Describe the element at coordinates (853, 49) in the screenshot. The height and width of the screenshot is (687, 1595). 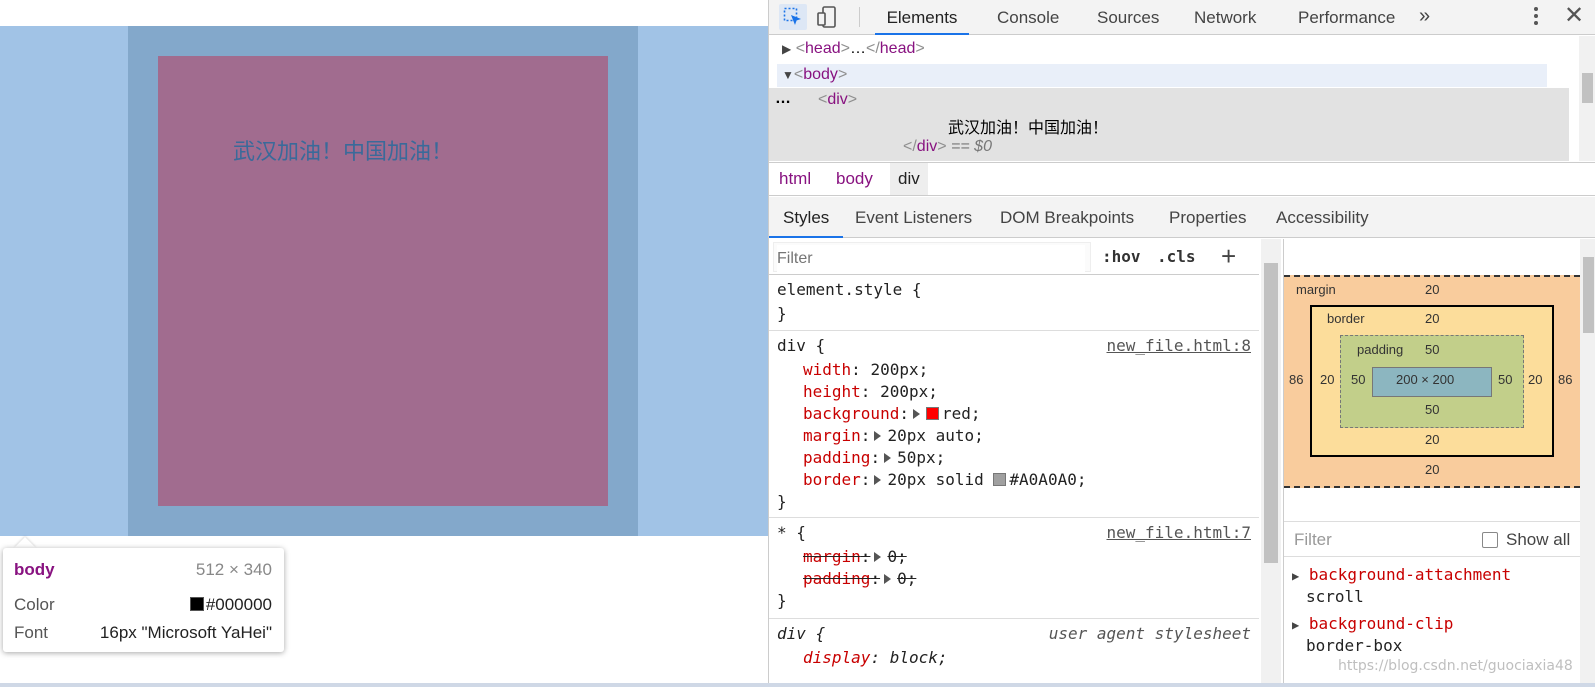
I see `dom-head-row: ▶ <head>…</head>` at that location.